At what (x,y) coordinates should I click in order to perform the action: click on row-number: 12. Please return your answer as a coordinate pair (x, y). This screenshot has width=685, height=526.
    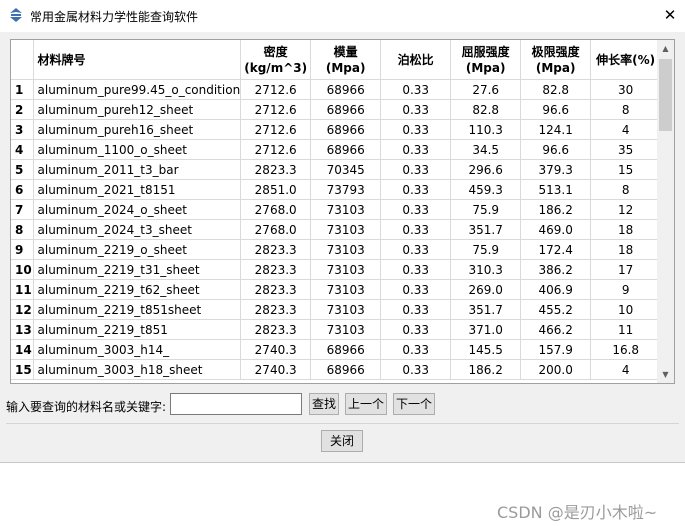
    Looking at the image, I should click on (22, 309).